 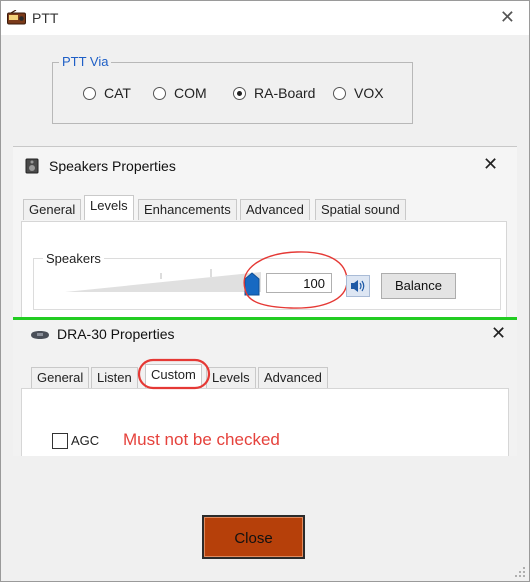 What do you see at coordinates (285, 93) in the screenshot?
I see `radio-label: RA-Board` at bounding box center [285, 93].